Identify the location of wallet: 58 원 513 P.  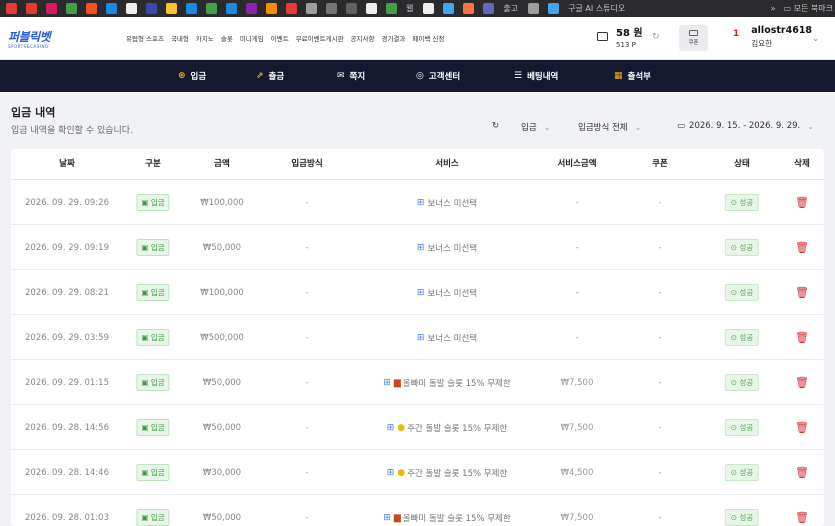
(620, 36).